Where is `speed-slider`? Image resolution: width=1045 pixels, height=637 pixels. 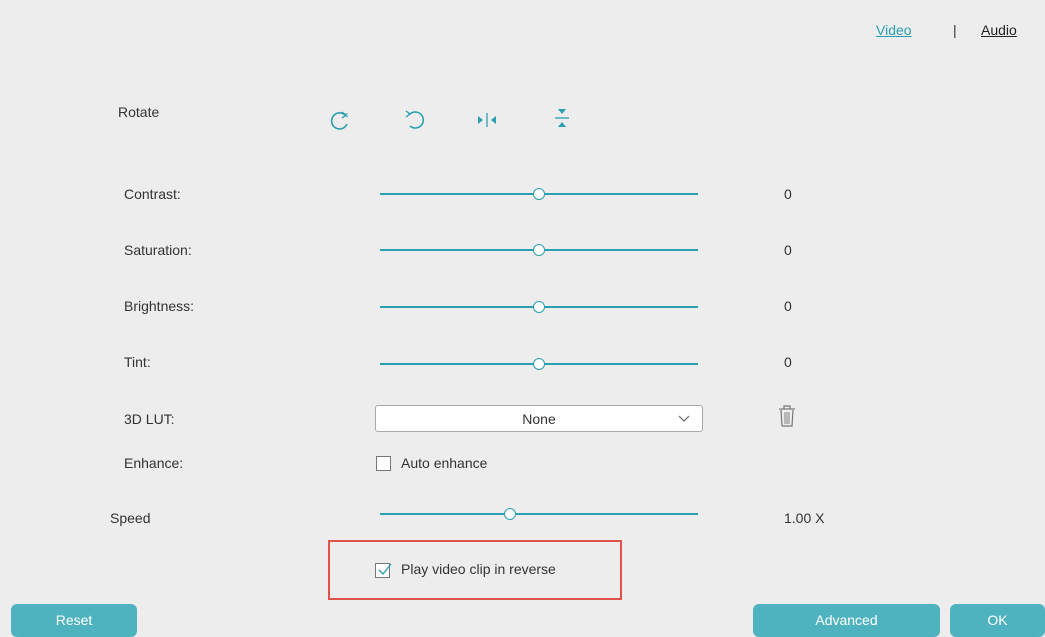 speed-slider is located at coordinates (539, 514).